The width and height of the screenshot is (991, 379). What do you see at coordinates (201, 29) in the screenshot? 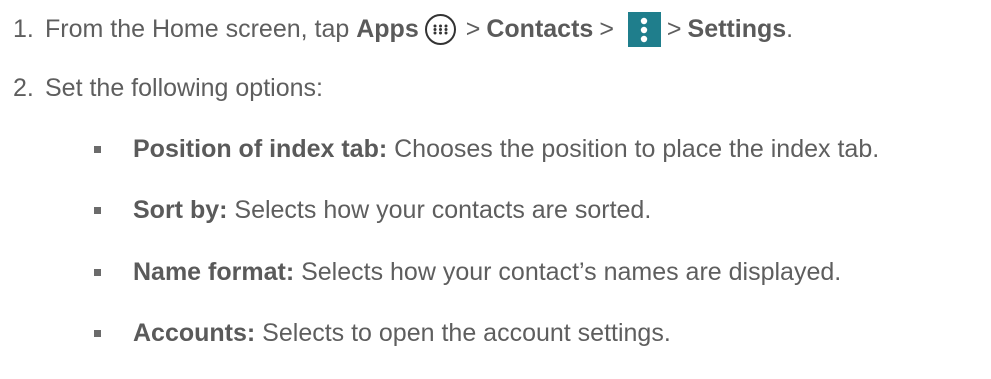
I see `step-text: From the Home screen, tap` at bounding box center [201, 29].